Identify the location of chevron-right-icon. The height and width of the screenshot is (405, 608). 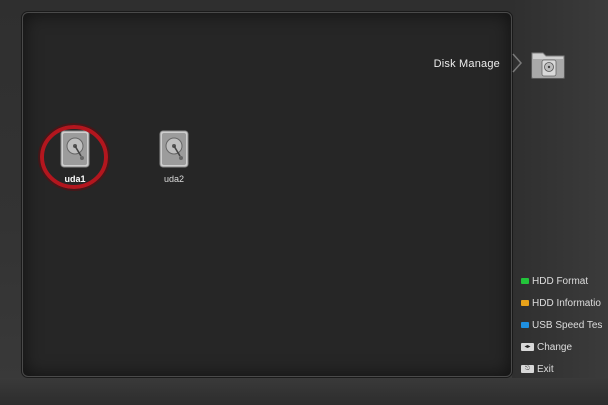
(517, 63).